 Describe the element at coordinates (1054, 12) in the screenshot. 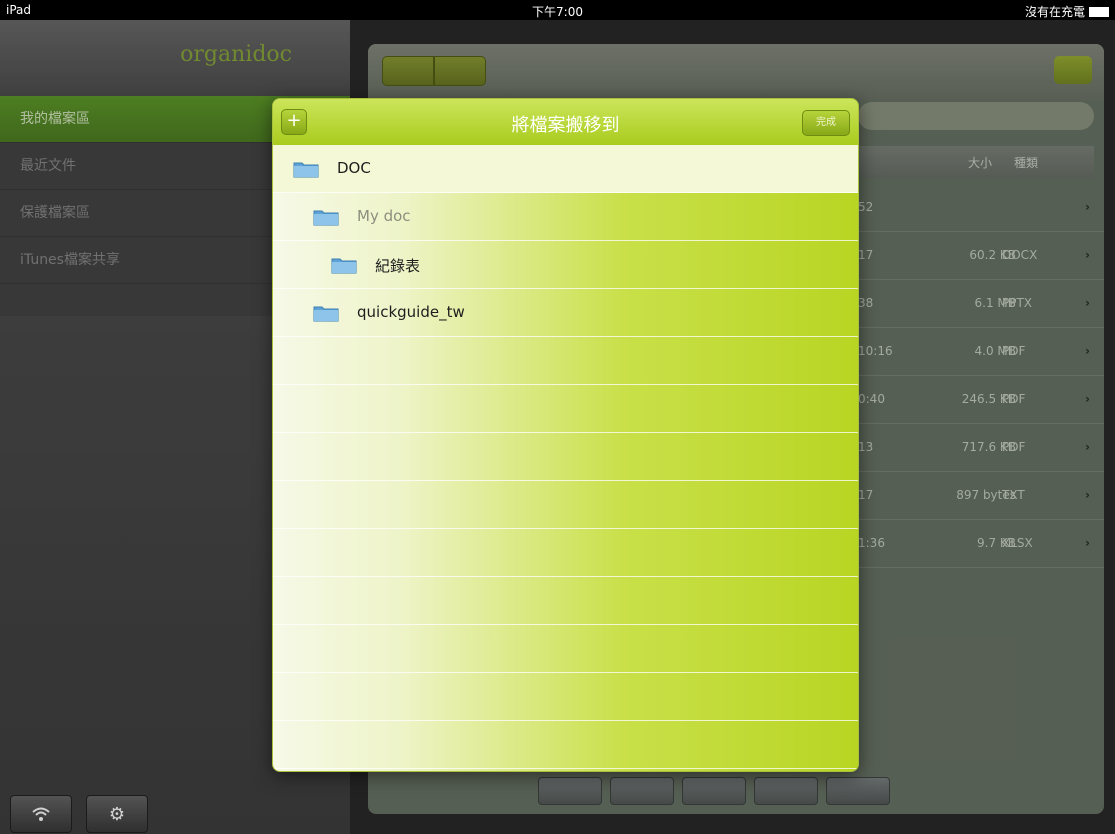

I see `charging-label: 沒有在充電` at that location.